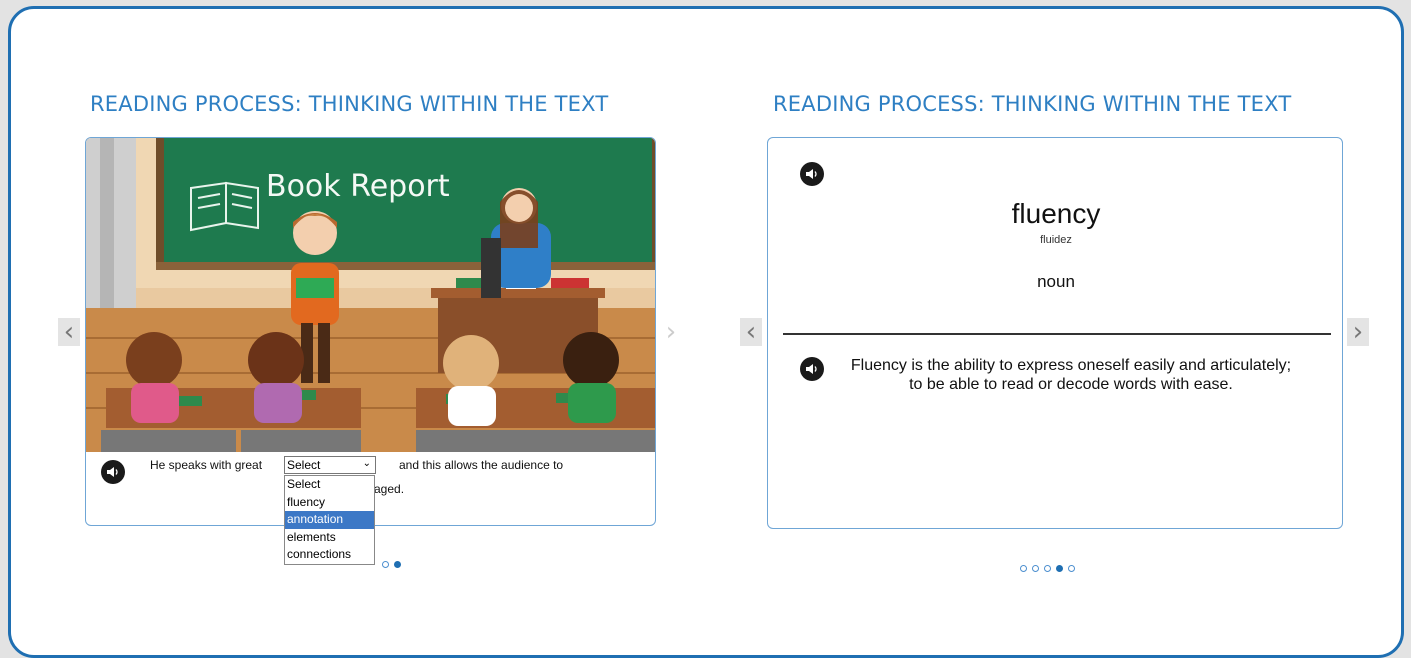  Describe the element at coordinates (1358, 332) in the screenshot. I see `right-next-arrow: ›` at that location.